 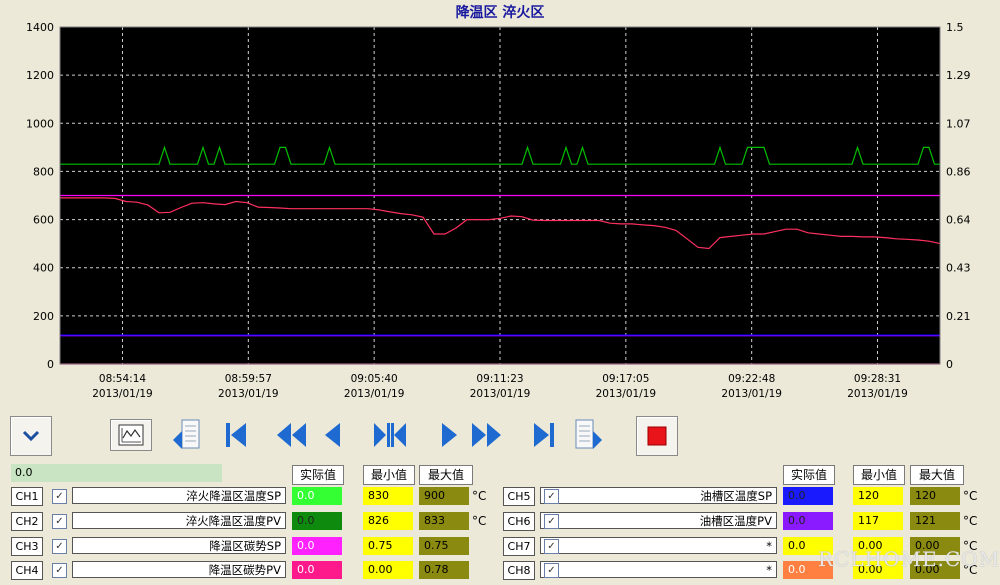 I want to click on chevron-down-icon, so click(x=31, y=436).